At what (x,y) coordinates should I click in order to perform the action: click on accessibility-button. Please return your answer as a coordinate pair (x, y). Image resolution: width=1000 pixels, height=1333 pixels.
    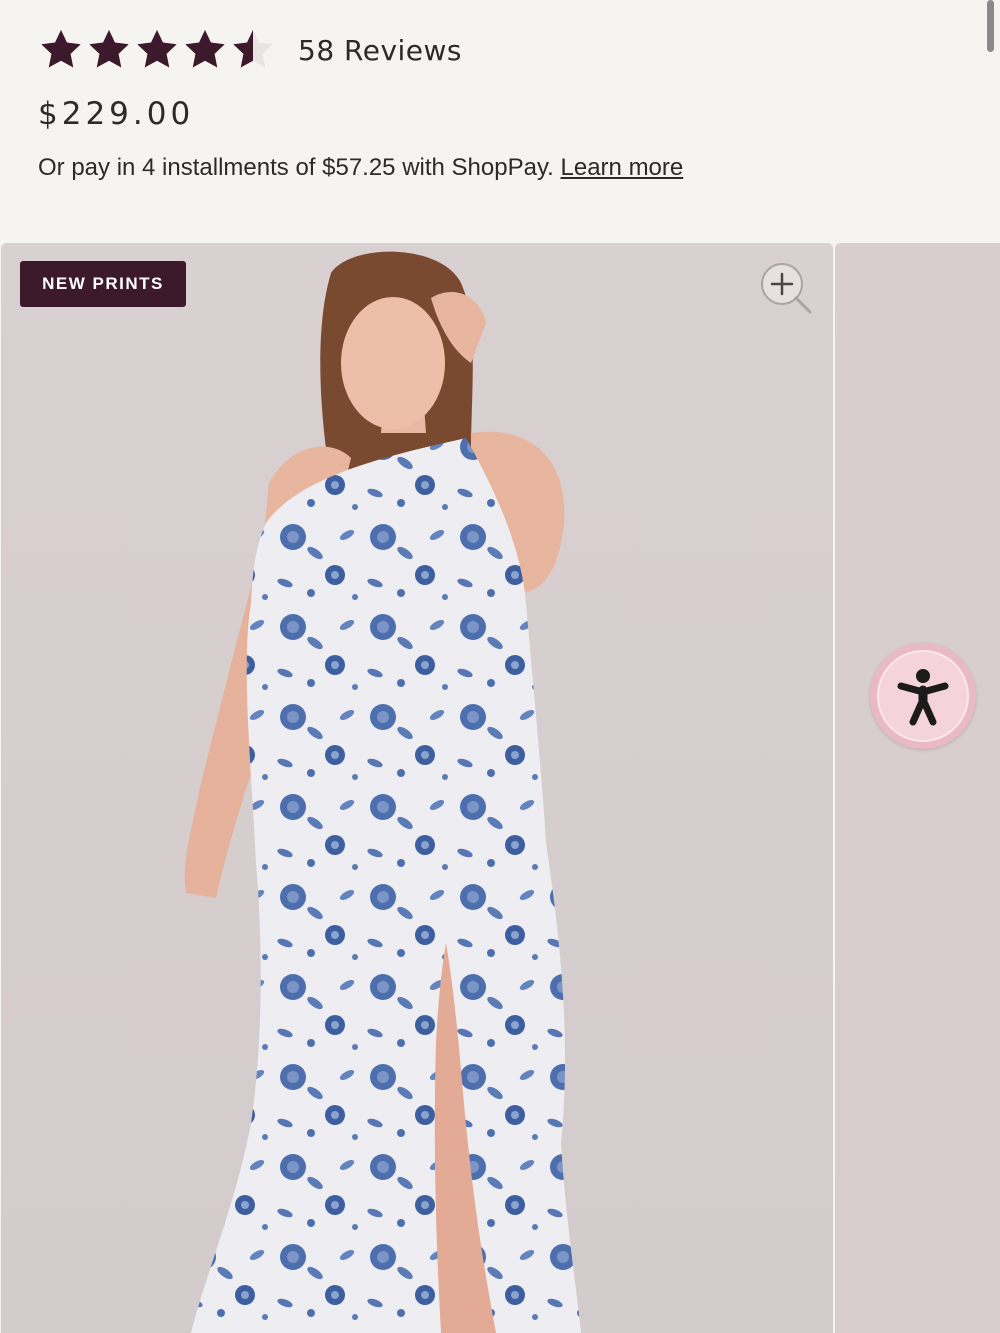
    Looking at the image, I should click on (923, 696).